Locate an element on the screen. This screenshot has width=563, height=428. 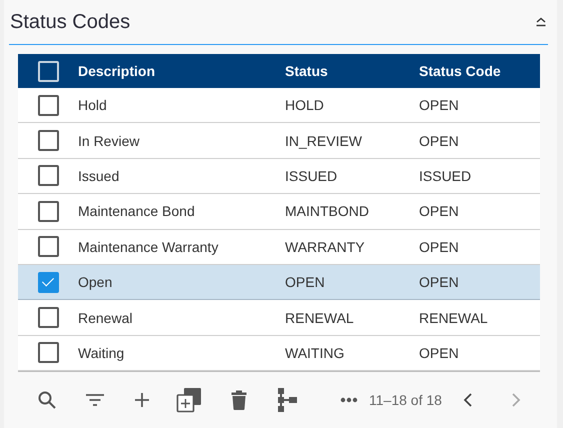
table-row: Renewal RENEWAL RENEWAL is located at coordinates (279, 318).